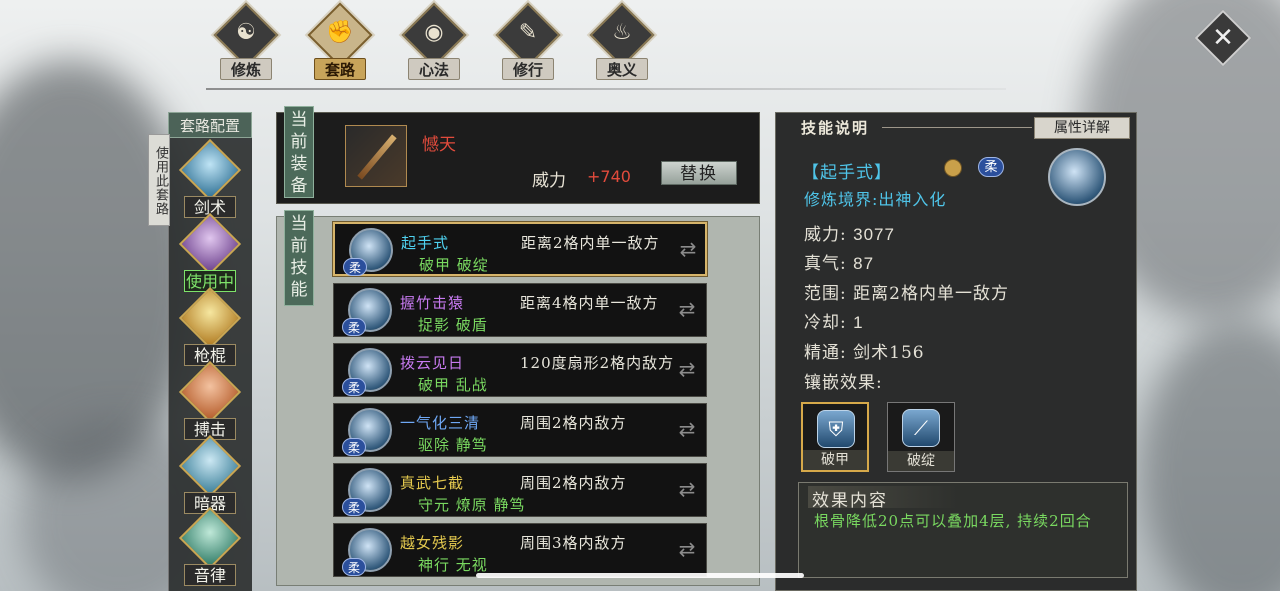 The width and height of the screenshot is (1280, 591). What do you see at coordinates (1223, 38) in the screenshot?
I see `close-icon: ✕` at bounding box center [1223, 38].